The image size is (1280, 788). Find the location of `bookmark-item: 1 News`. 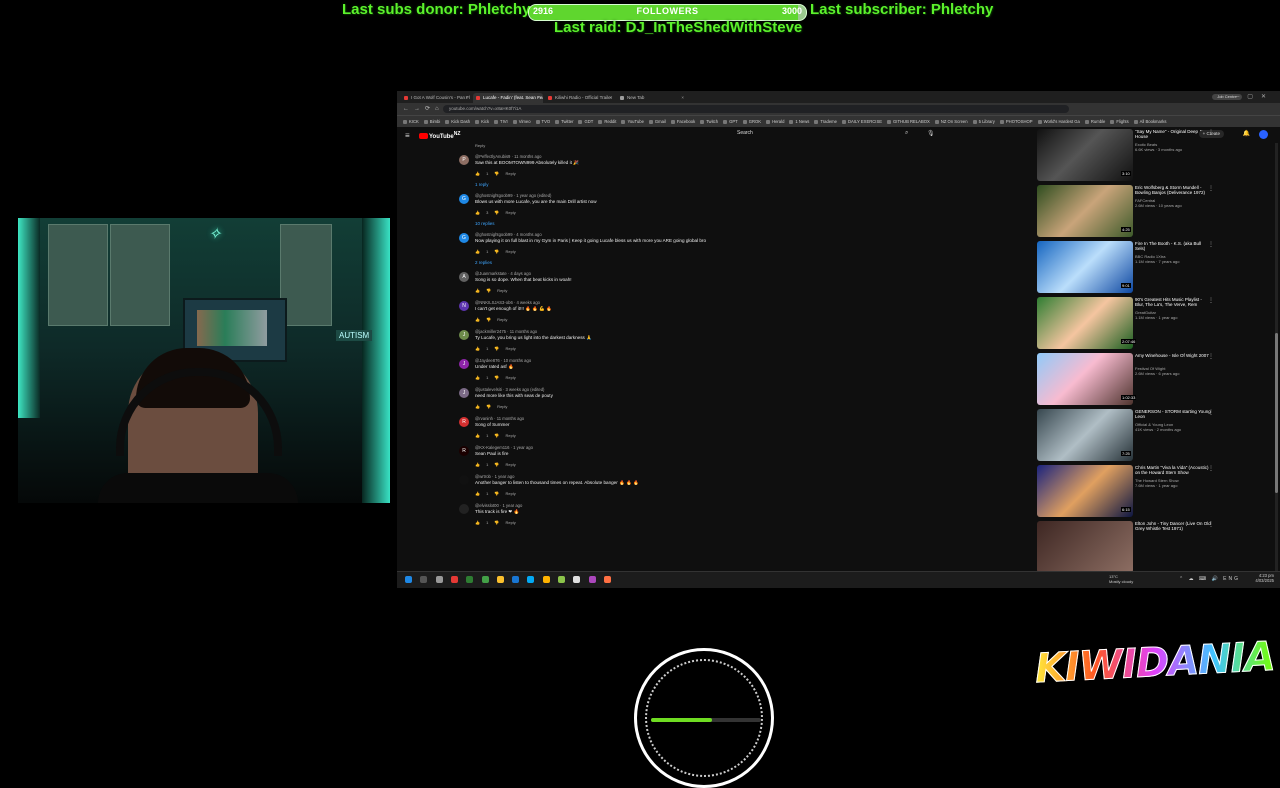

bookmark-item: 1 News is located at coordinates (799, 121).